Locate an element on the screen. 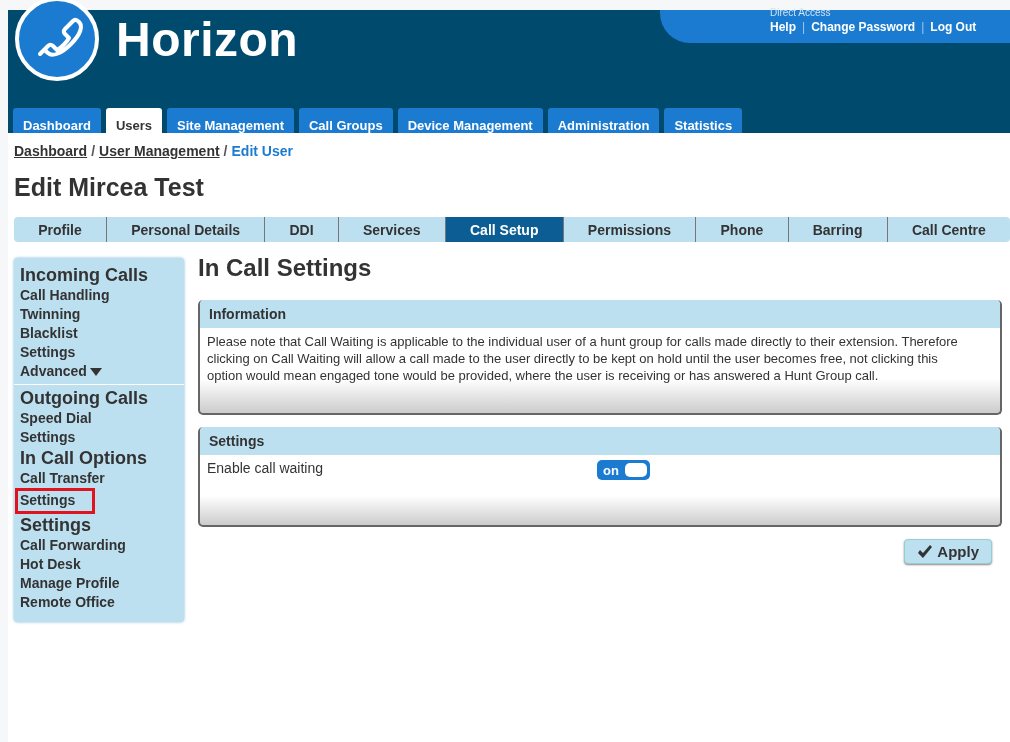 The width and height of the screenshot is (1010, 742). toggle-switch: on is located at coordinates (623, 470).